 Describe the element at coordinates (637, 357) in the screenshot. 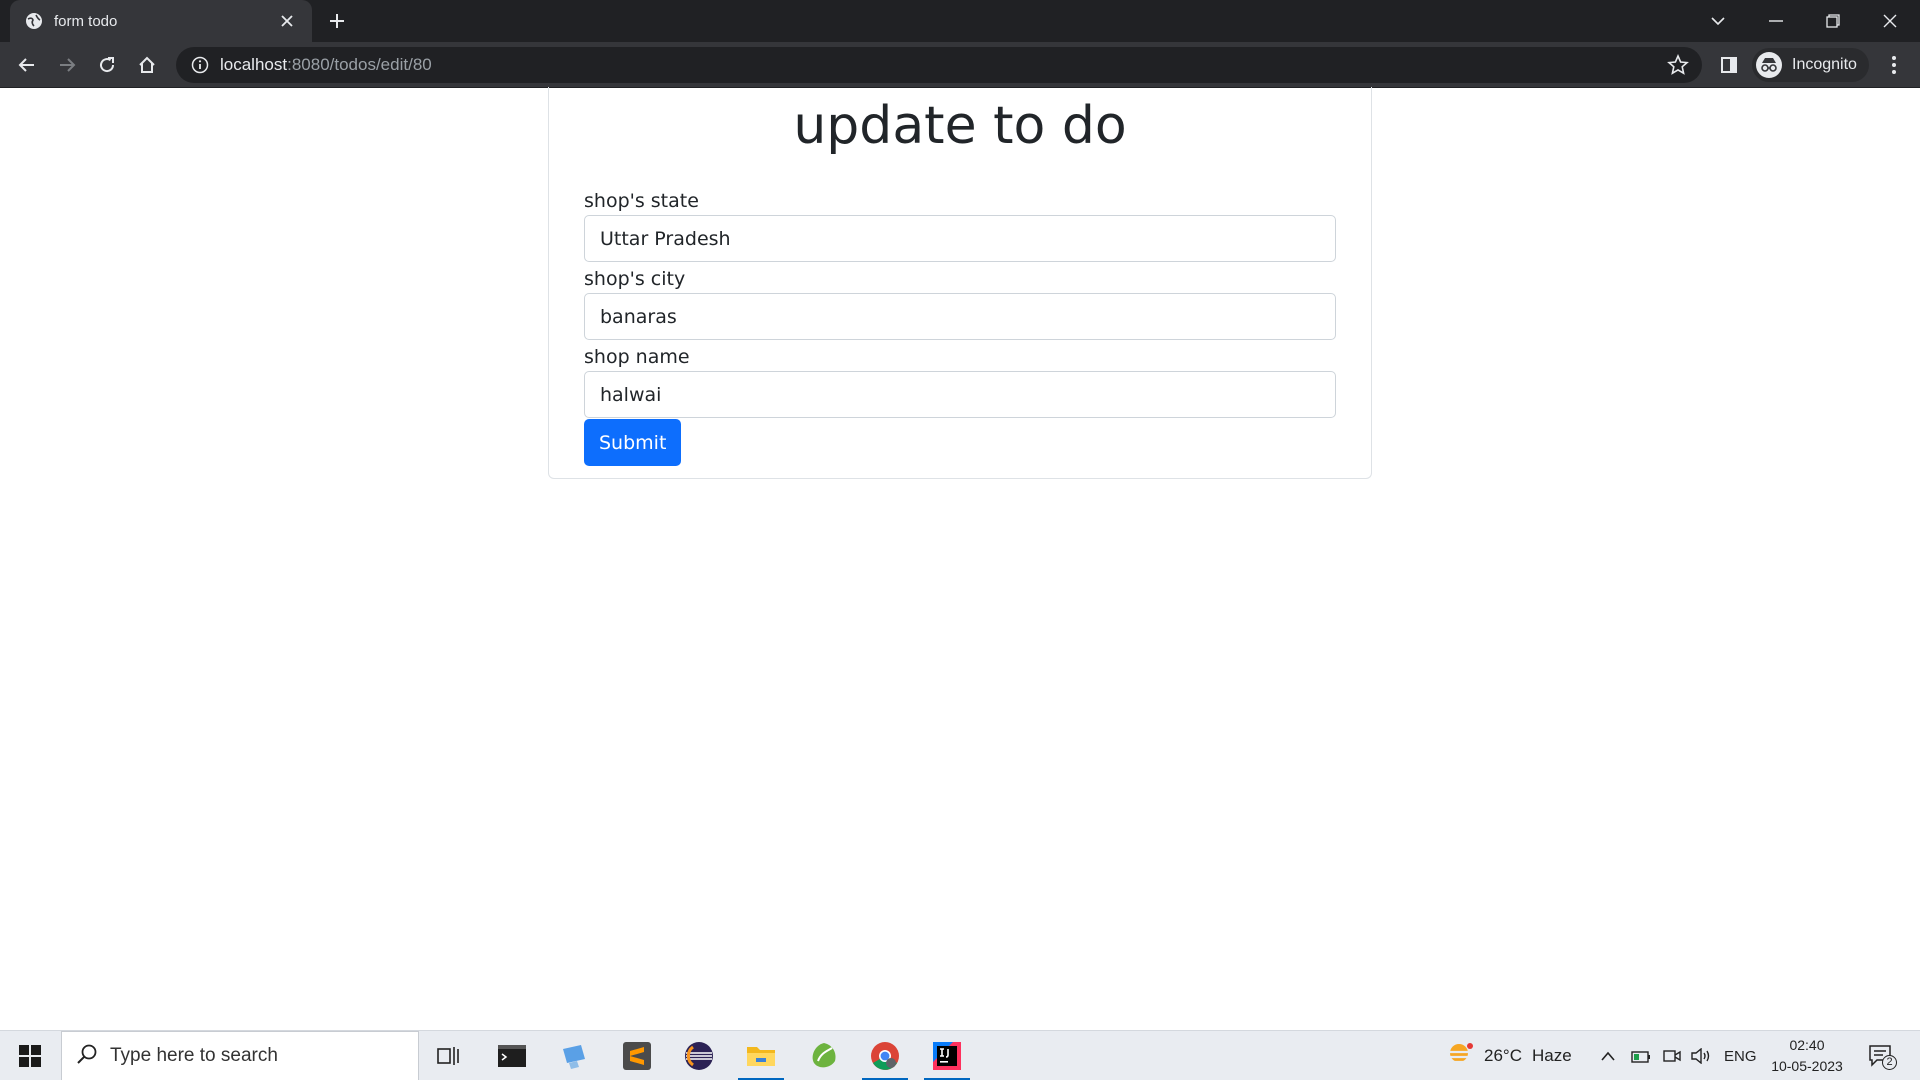

I see `shop-name-label: shop name` at that location.